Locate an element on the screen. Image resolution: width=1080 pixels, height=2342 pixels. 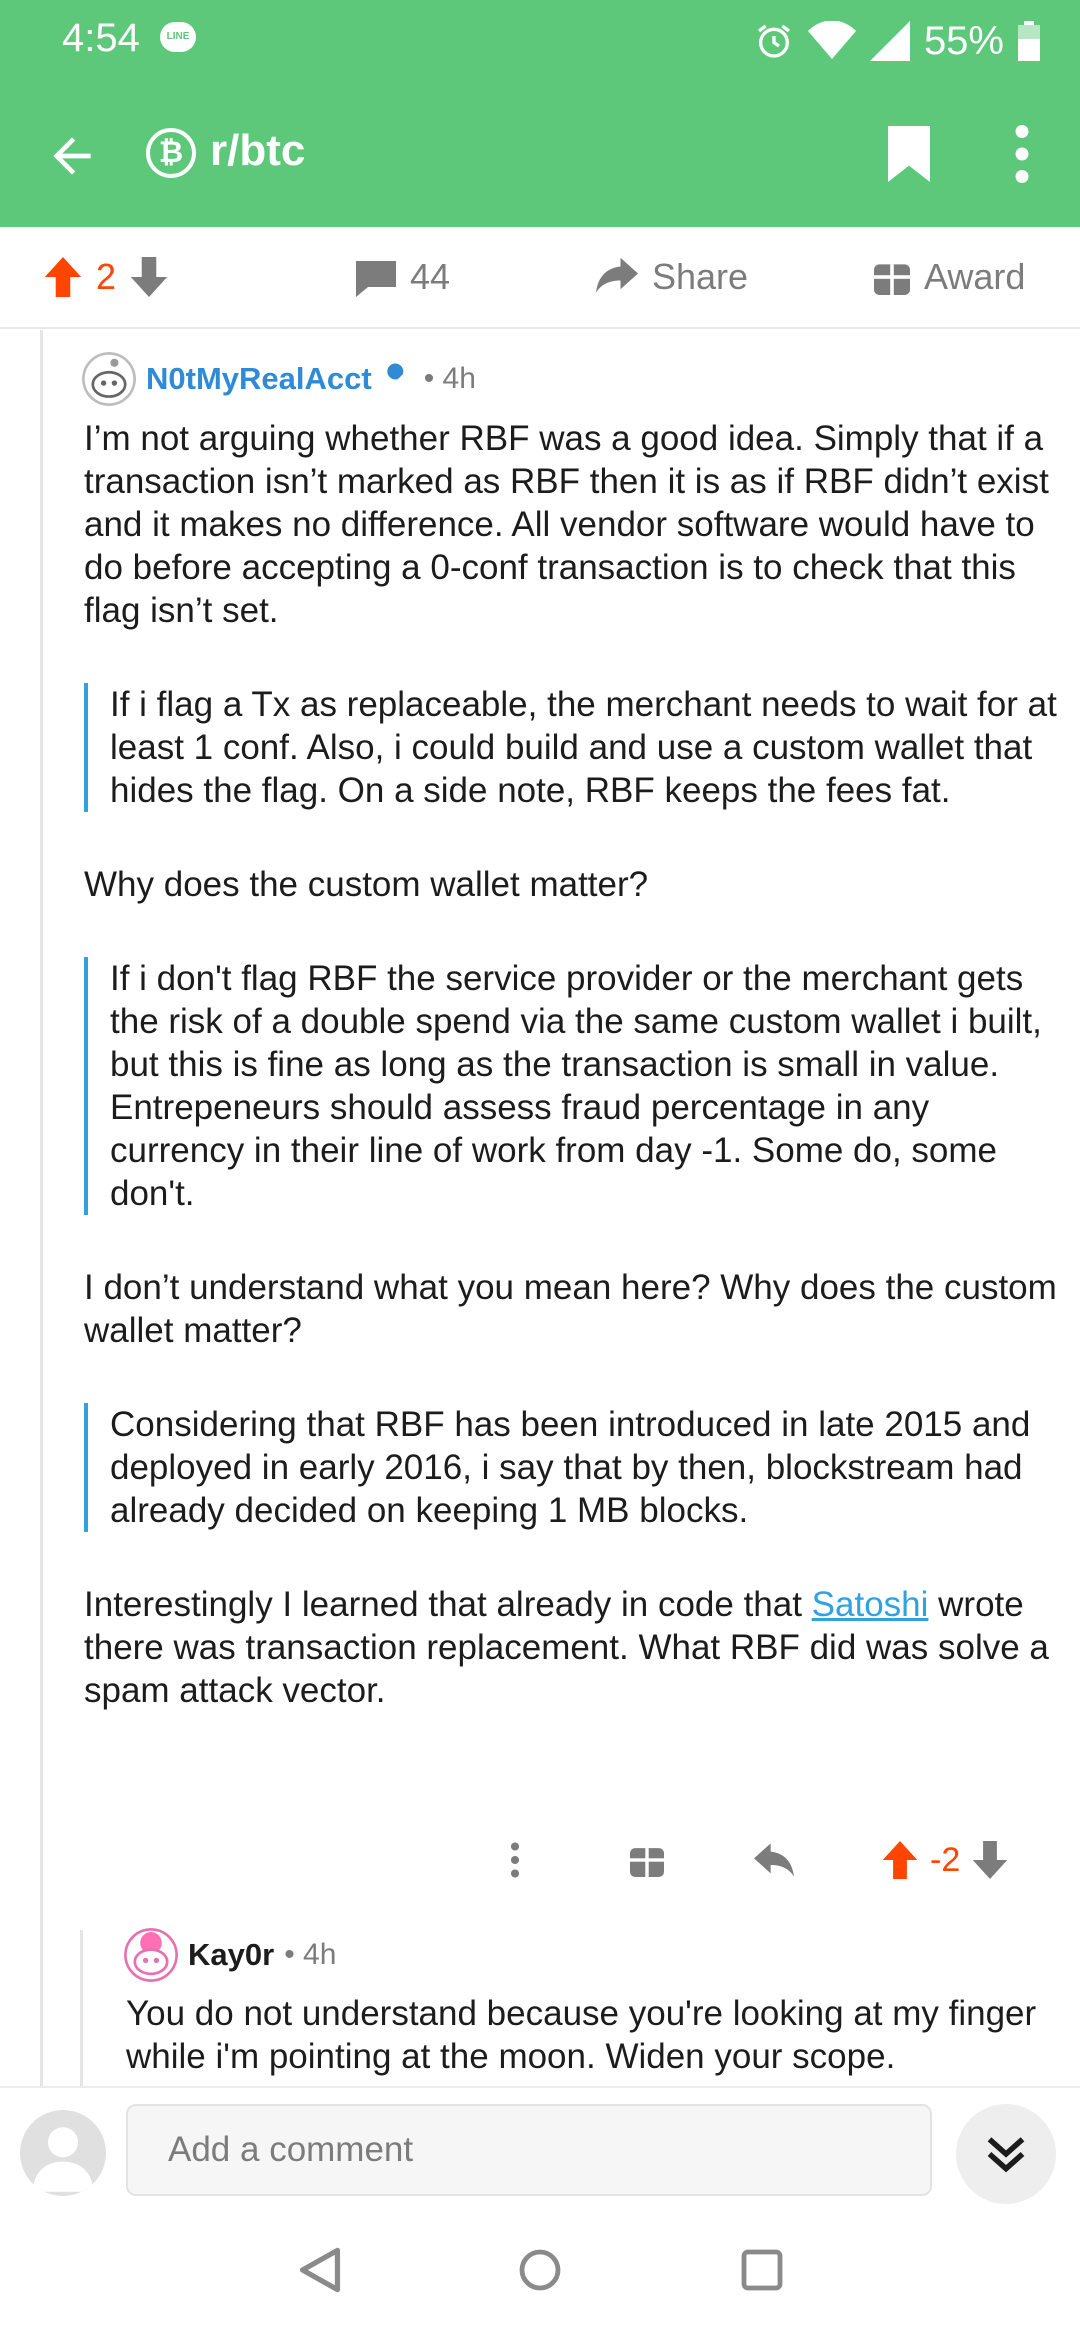
comments-button: 44 is located at coordinates (403, 277).